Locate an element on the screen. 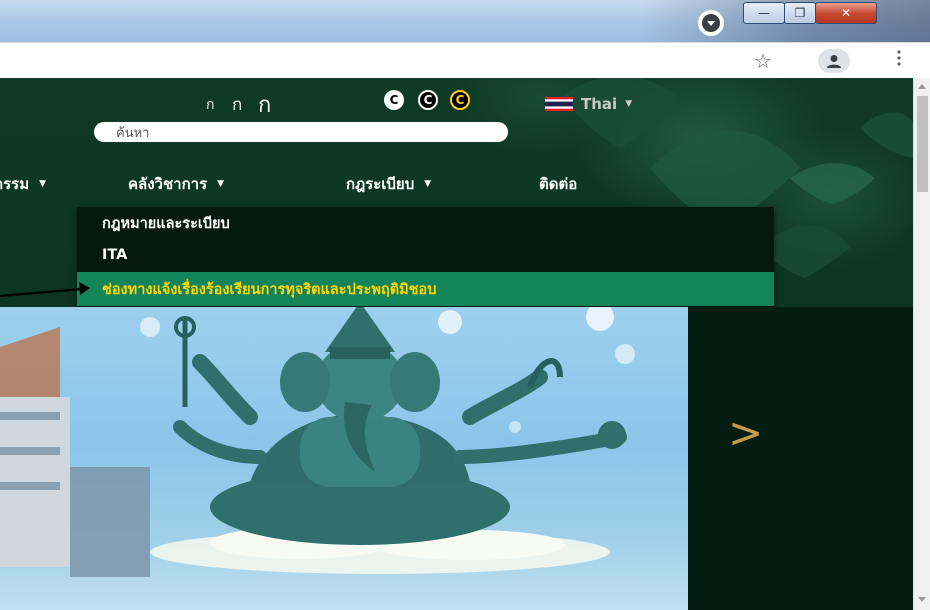 Image resolution: width=930 pixels, height=610 pixels. vertical-scrollbar is located at coordinates (921, 344).